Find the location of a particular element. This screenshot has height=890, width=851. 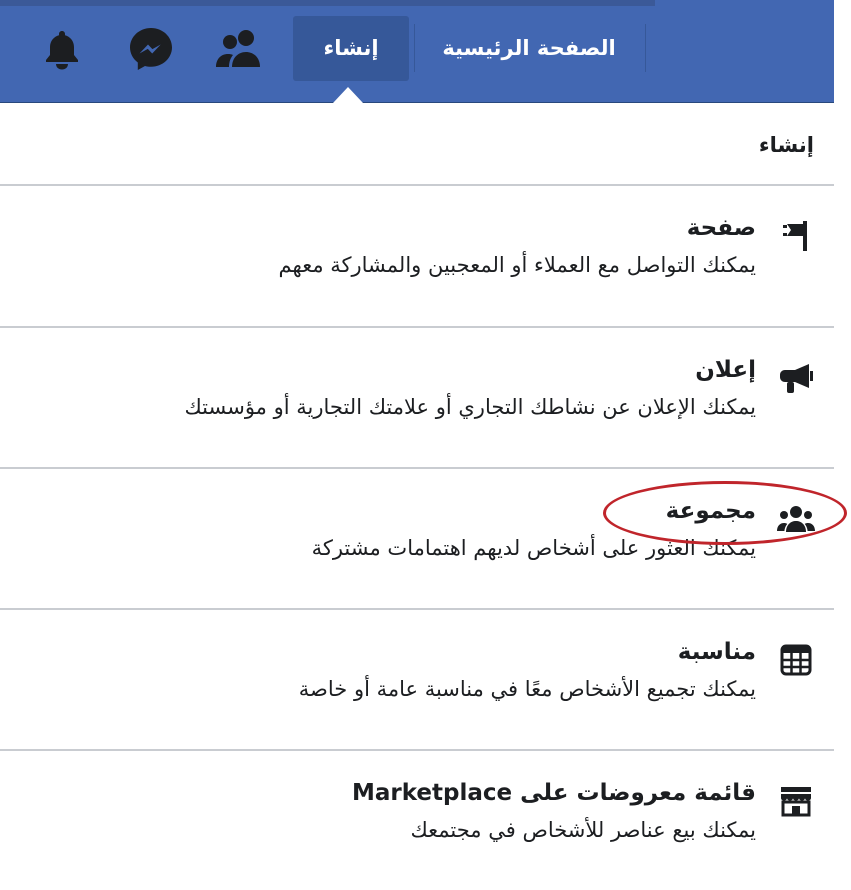

item-title: قائمة معروضات على Marketplace is located at coordinates (553, 793).